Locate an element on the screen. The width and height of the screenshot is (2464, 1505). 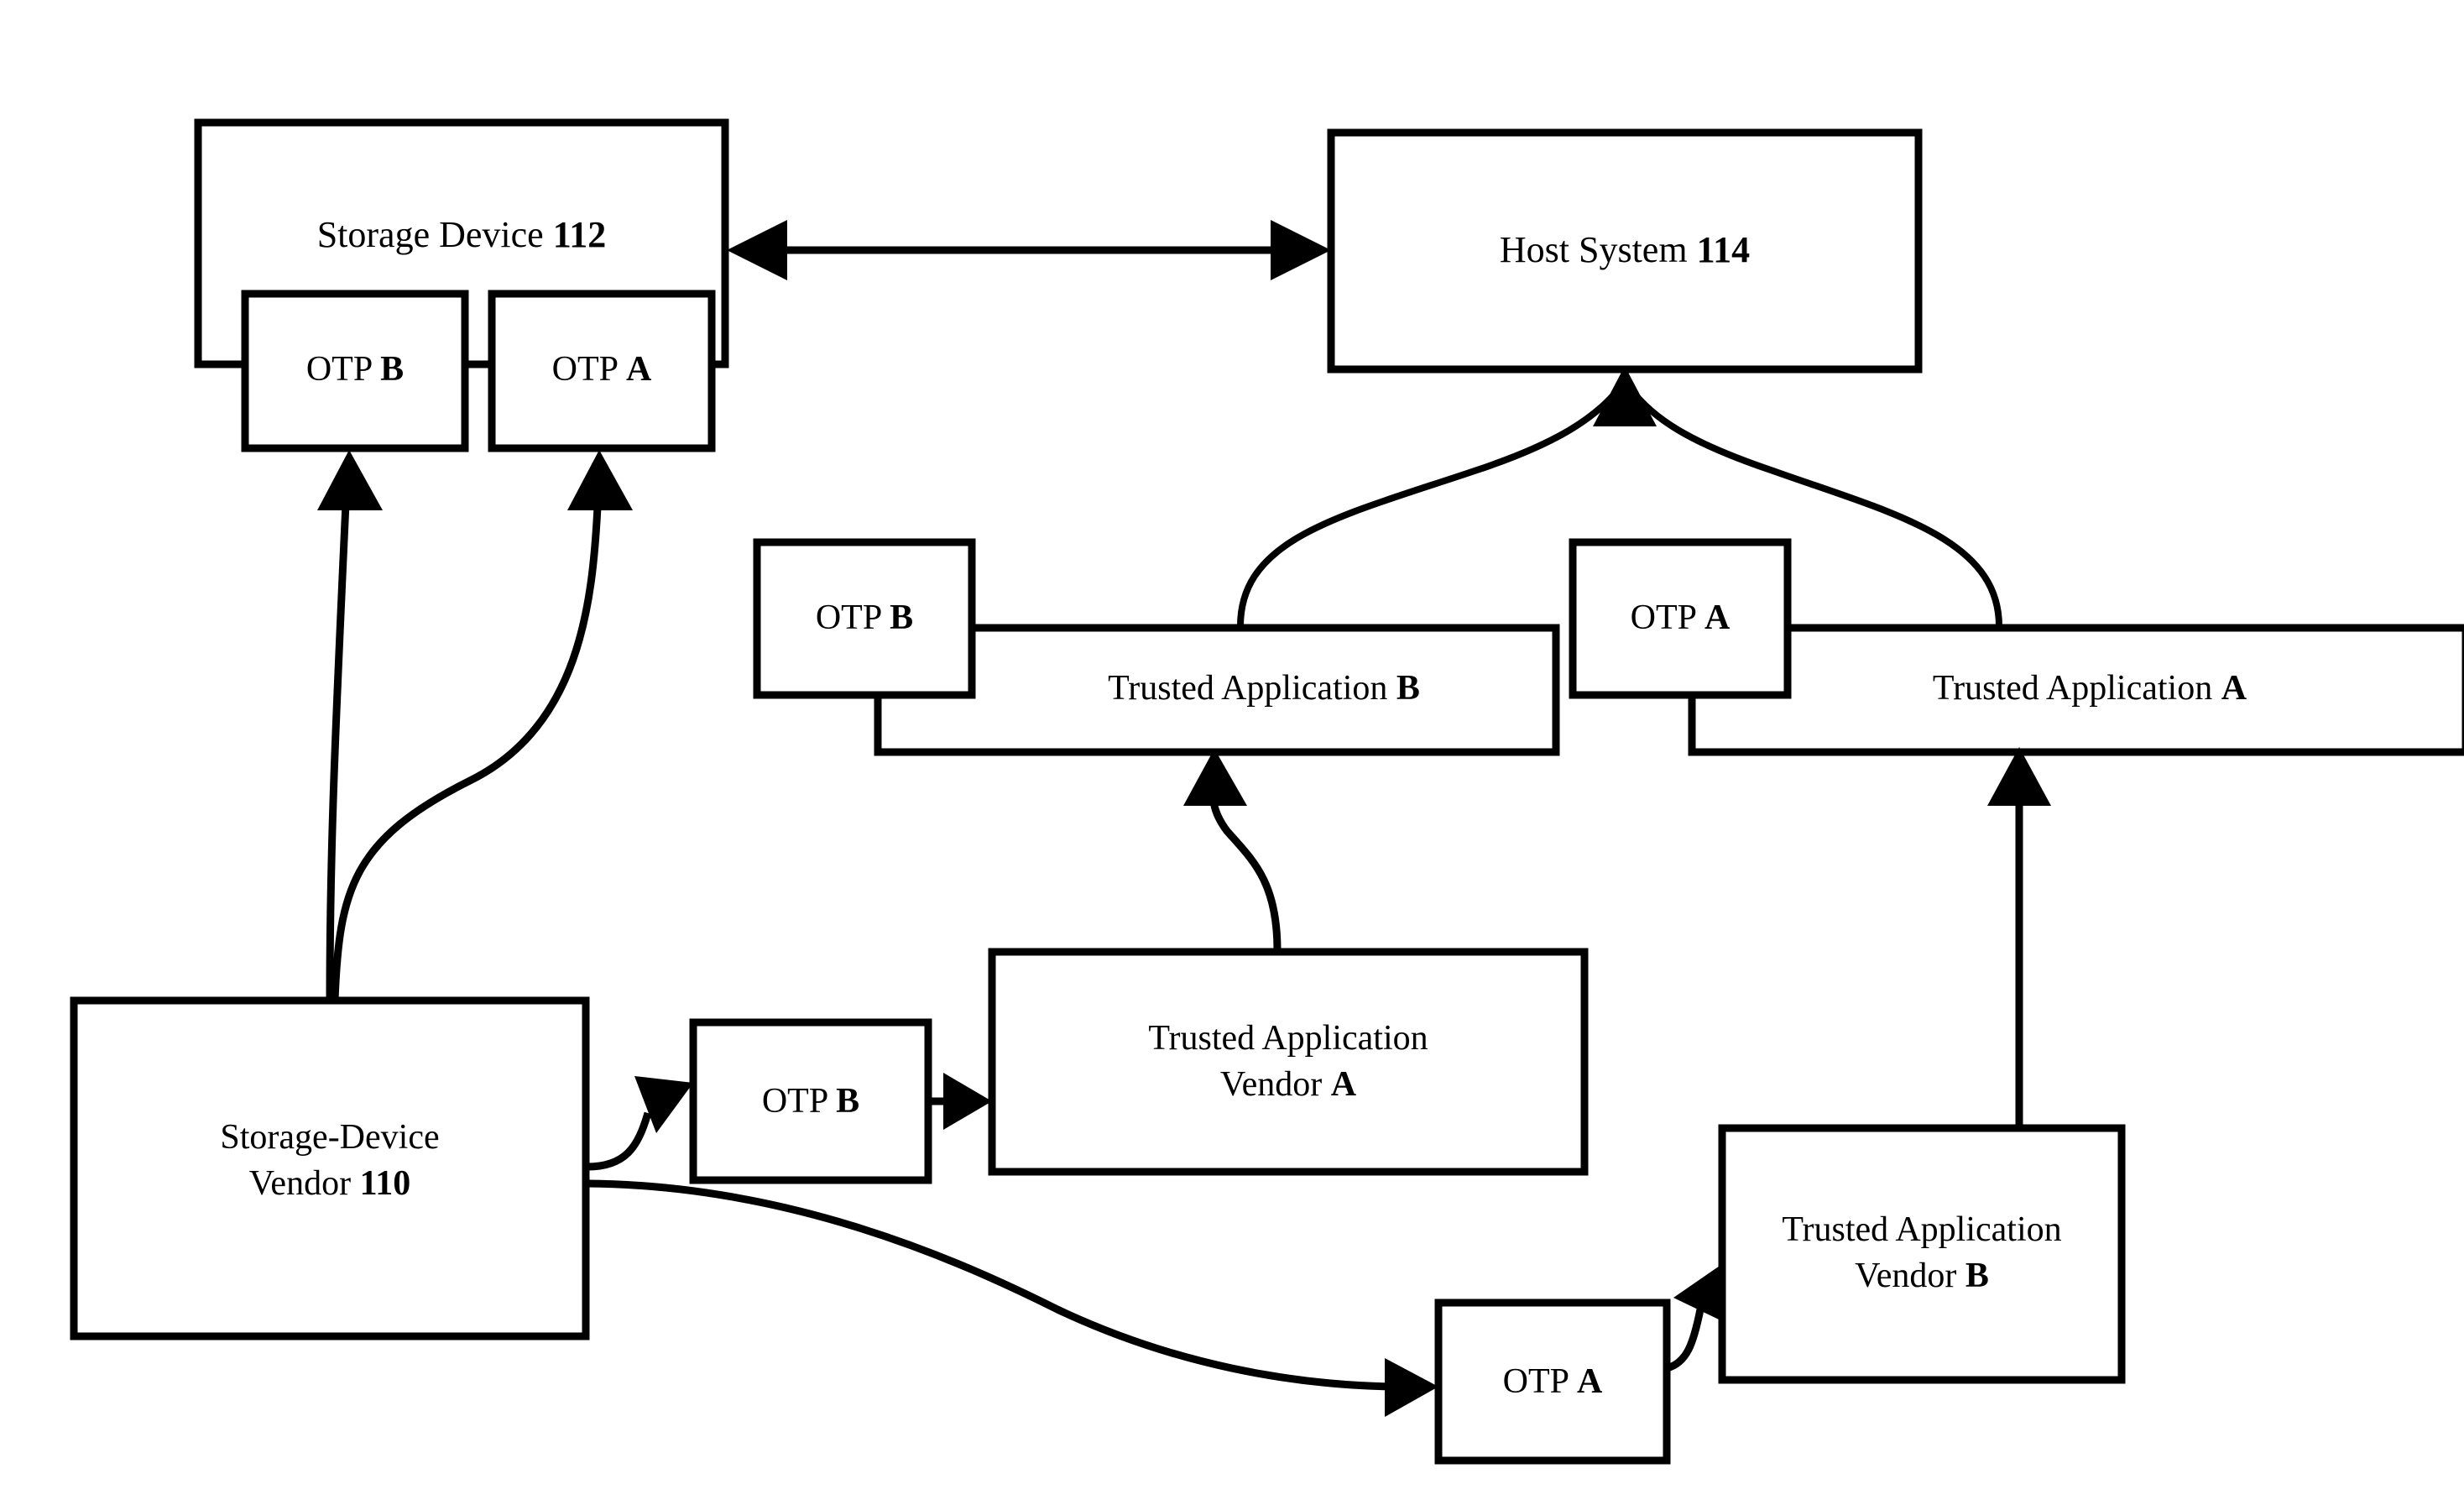
trusted-application-a-box is located at coordinates (2076, 690).